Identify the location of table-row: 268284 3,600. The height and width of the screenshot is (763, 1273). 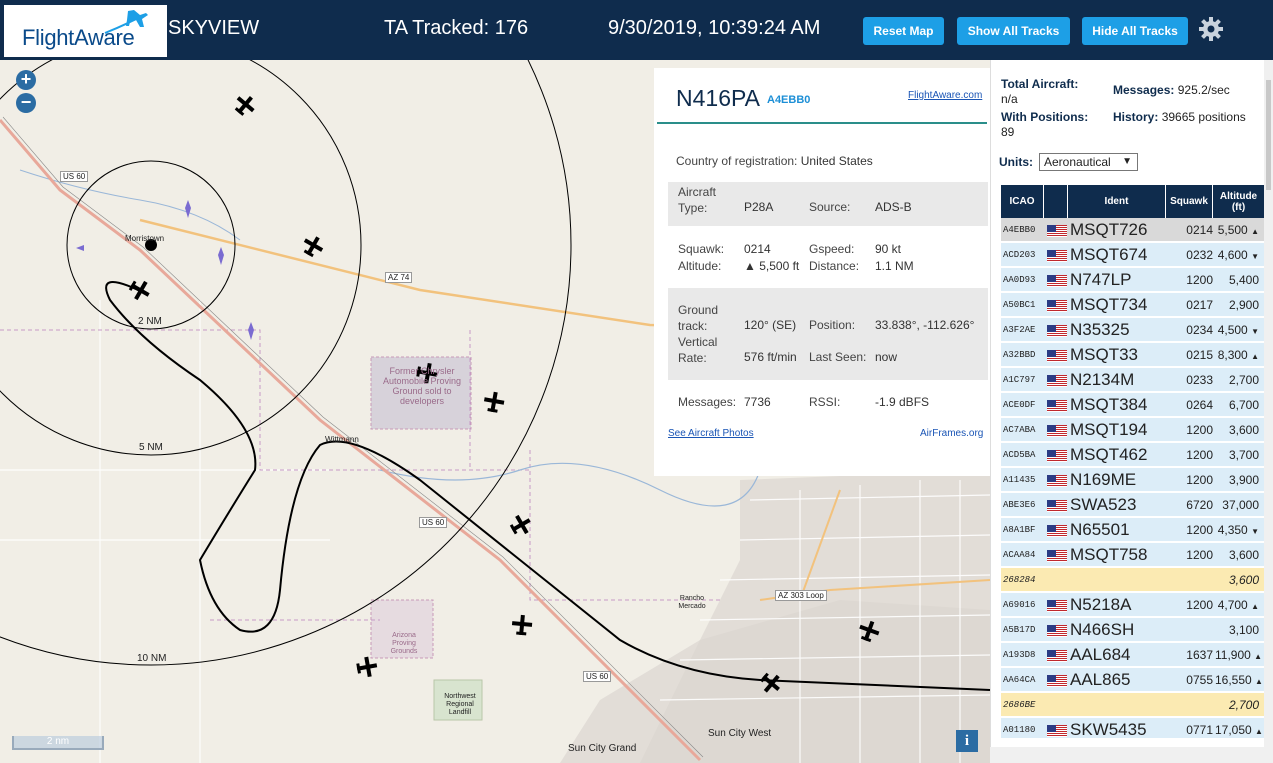
(1132, 580).